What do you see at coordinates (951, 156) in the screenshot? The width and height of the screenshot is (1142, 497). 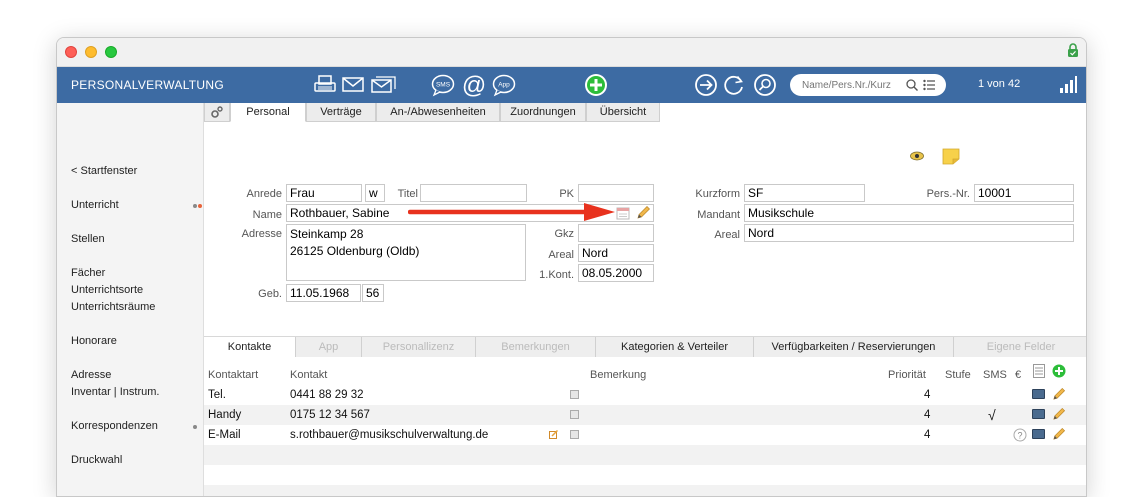 I see `sticky-note-icon` at bounding box center [951, 156].